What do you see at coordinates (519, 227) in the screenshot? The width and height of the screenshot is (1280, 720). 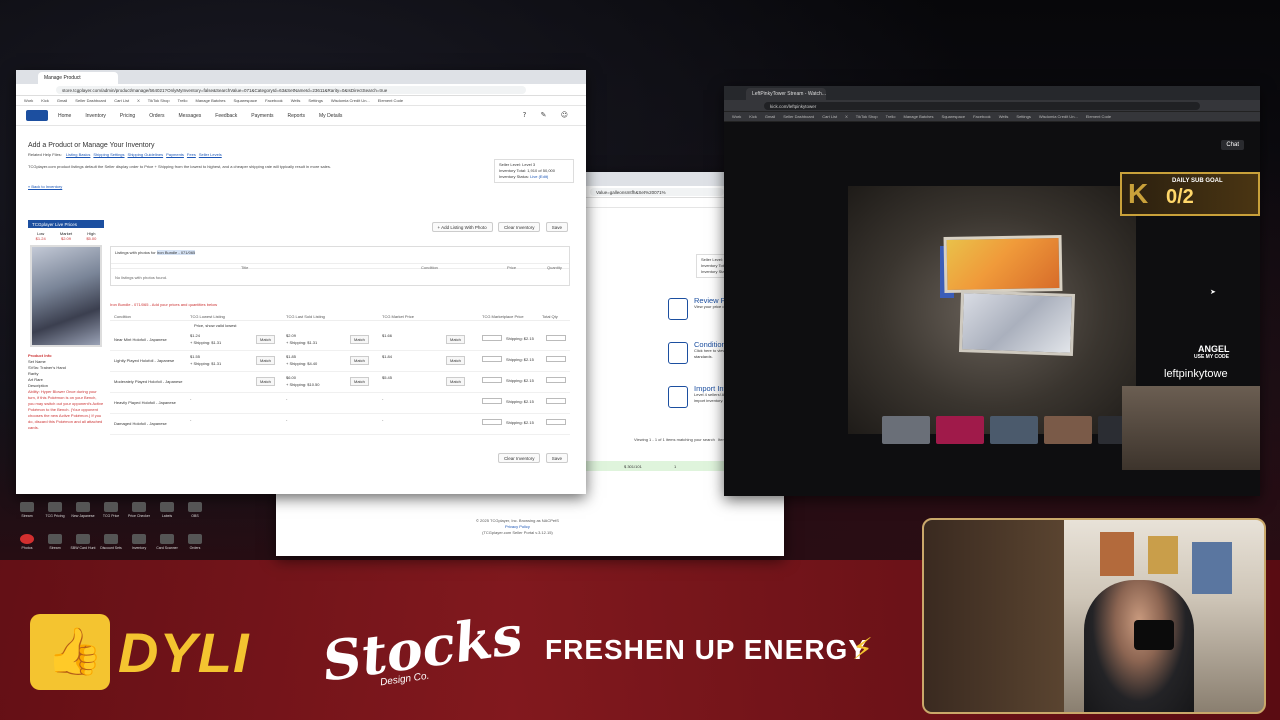 I see `clear-inventory-button: Clear Inventory` at bounding box center [519, 227].